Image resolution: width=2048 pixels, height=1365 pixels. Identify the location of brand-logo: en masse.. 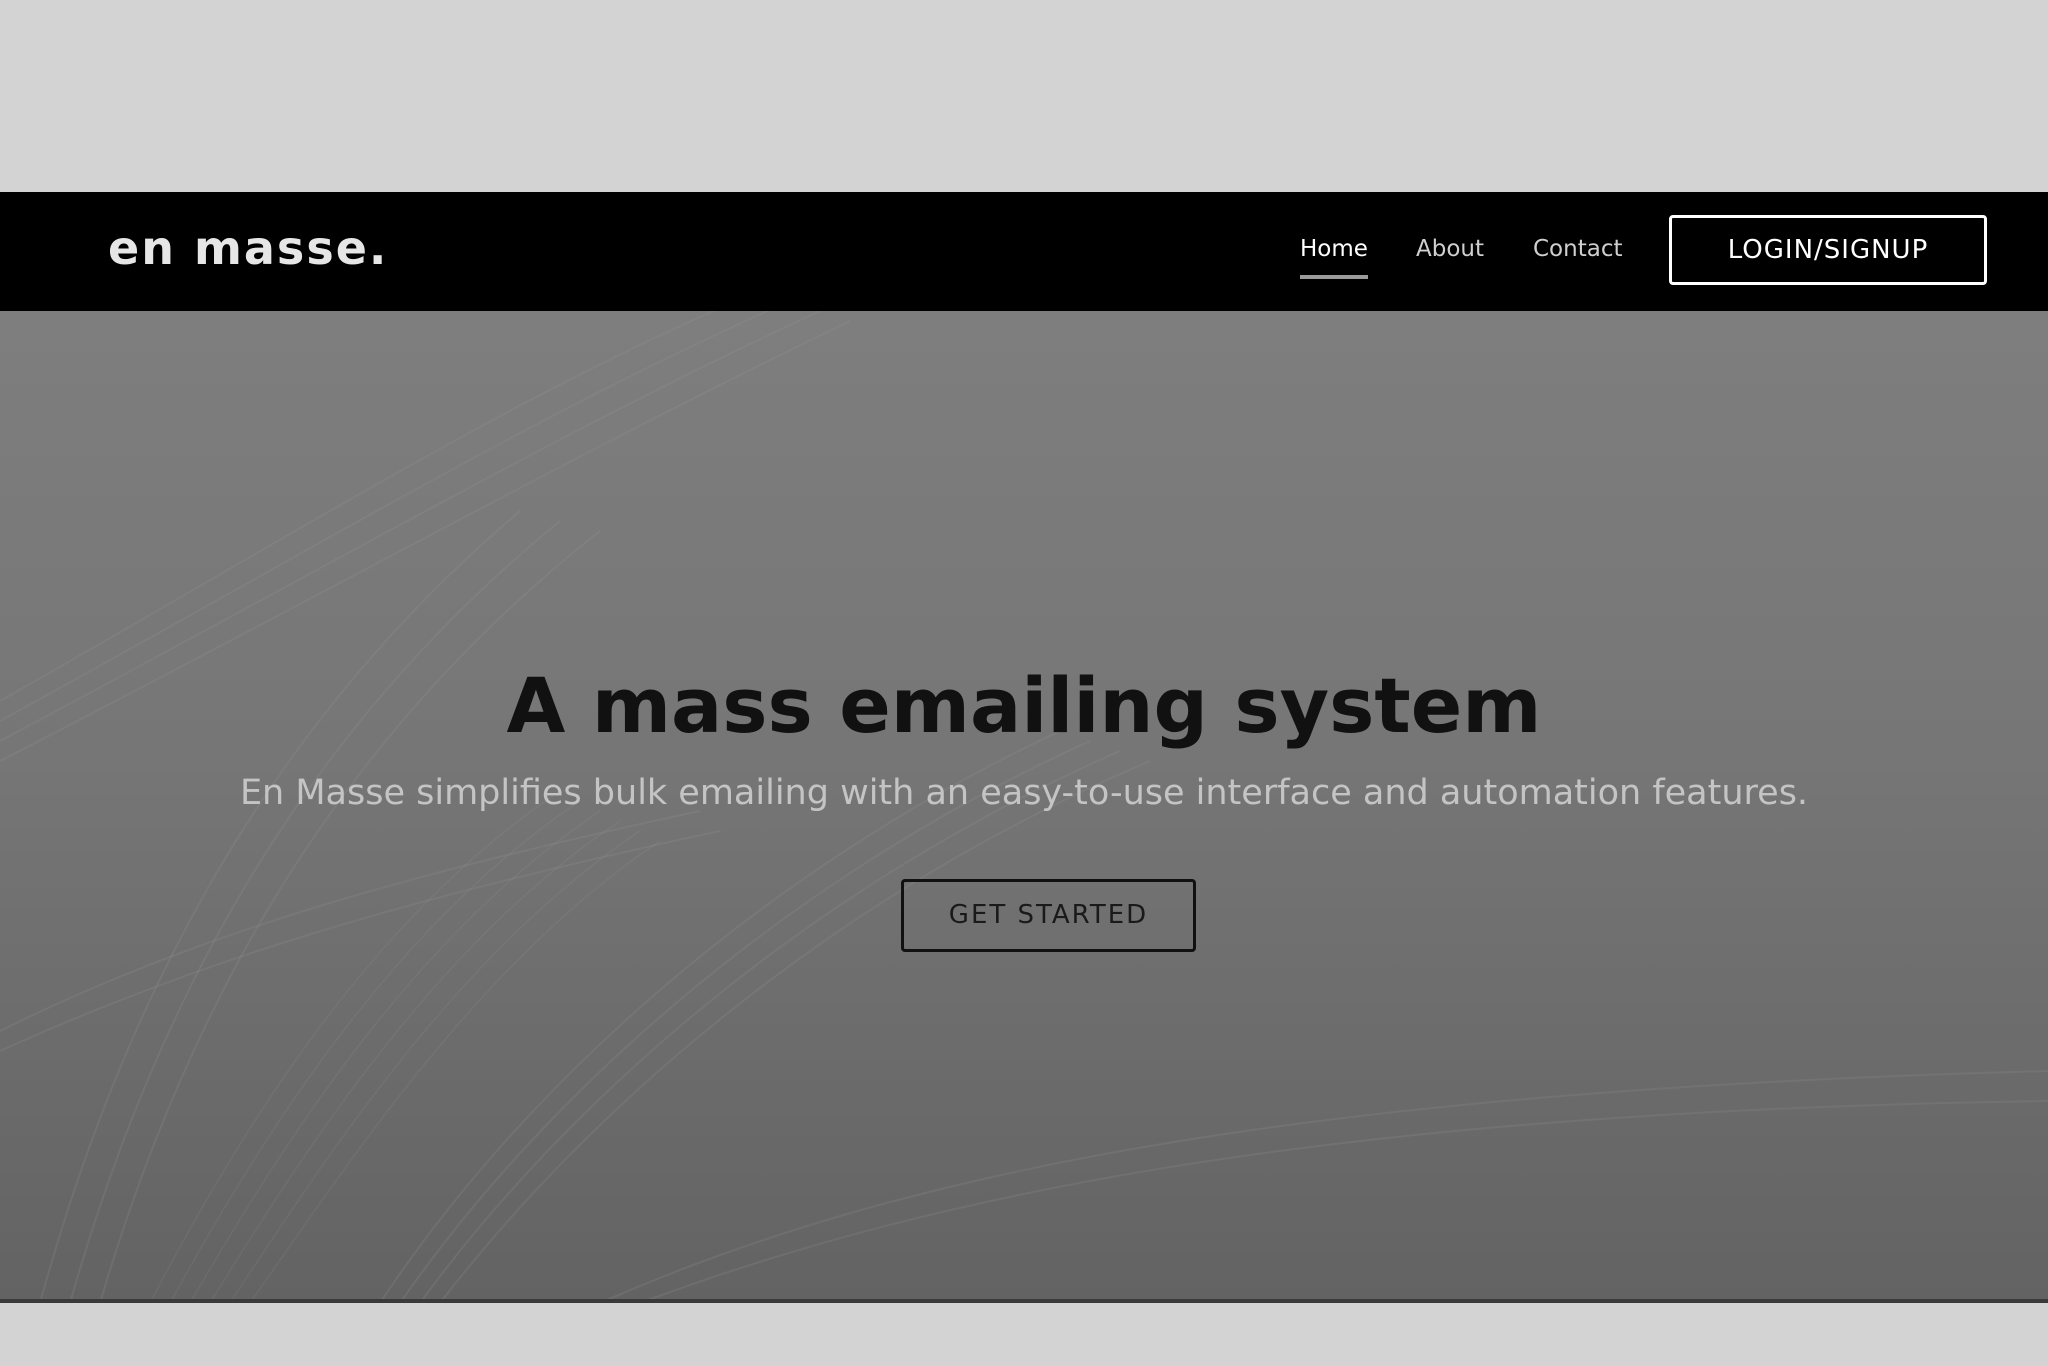
(248, 248).